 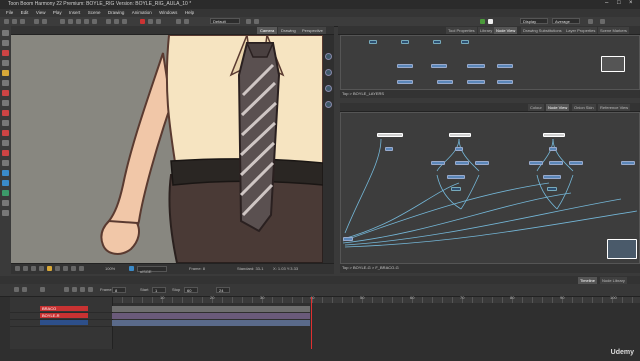 What do you see at coordinates (5, 183) in the screenshot?
I see `hand-tool-icon` at bounding box center [5, 183].